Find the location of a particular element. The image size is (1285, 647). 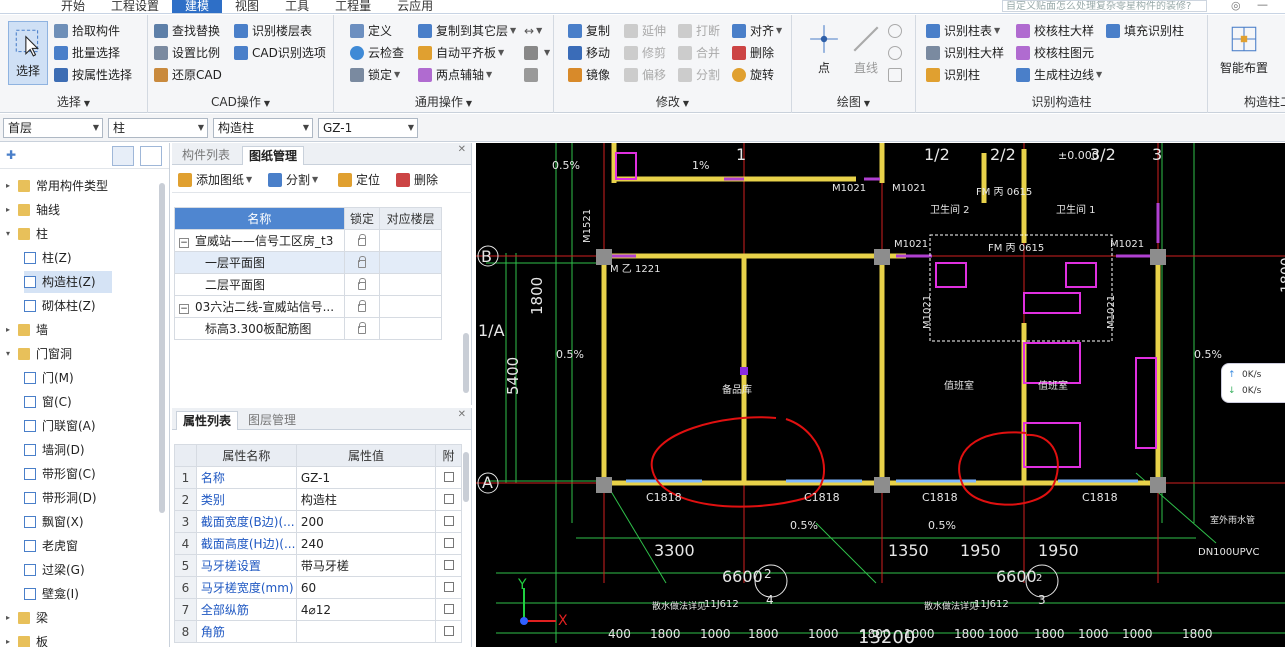

property-scrollbar is located at coordinates (466, 477).